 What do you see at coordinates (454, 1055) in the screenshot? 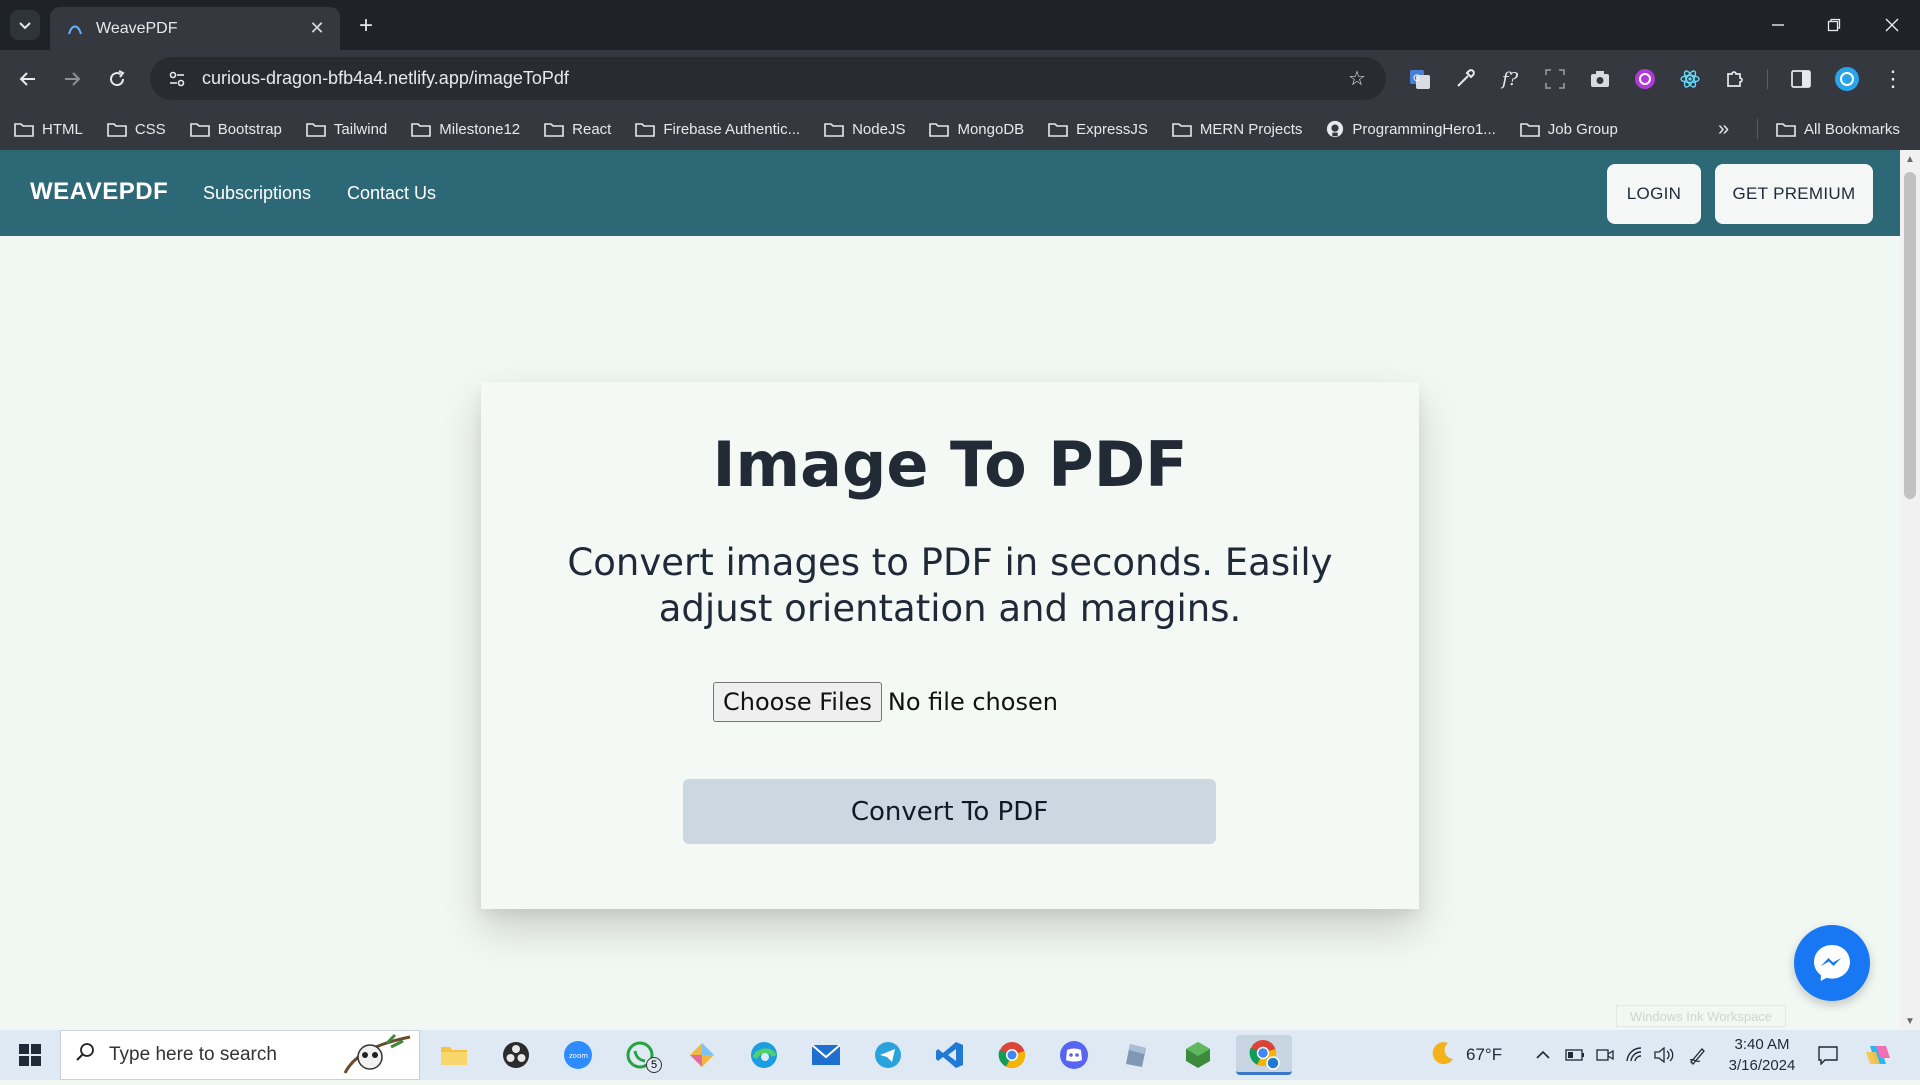
I see `file-explorer-icon` at bounding box center [454, 1055].